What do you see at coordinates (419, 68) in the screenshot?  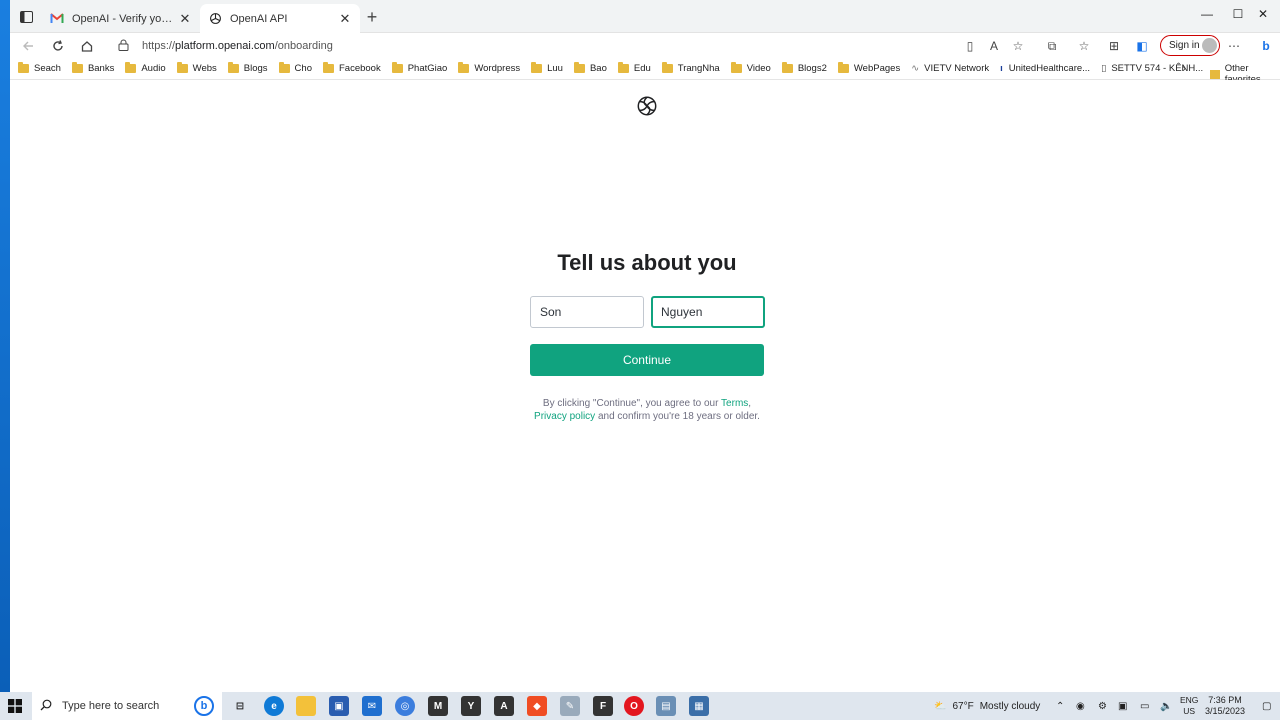 I see `bookmark-item: PhatGiao` at bounding box center [419, 68].